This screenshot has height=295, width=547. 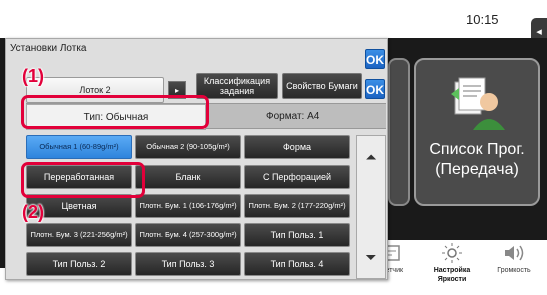 What do you see at coordinates (188, 147) in the screenshot?
I see `paper-type-plain-2: Обычная 2 (90-105g/m²)` at bounding box center [188, 147].